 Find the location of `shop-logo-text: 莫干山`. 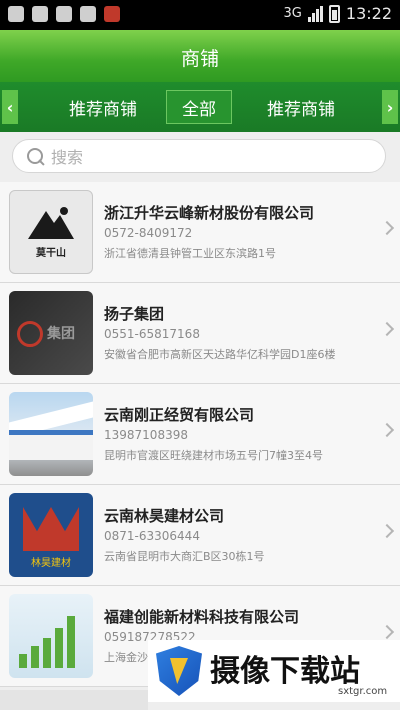

shop-logo-text: 莫干山 is located at coordinates (51, 253).